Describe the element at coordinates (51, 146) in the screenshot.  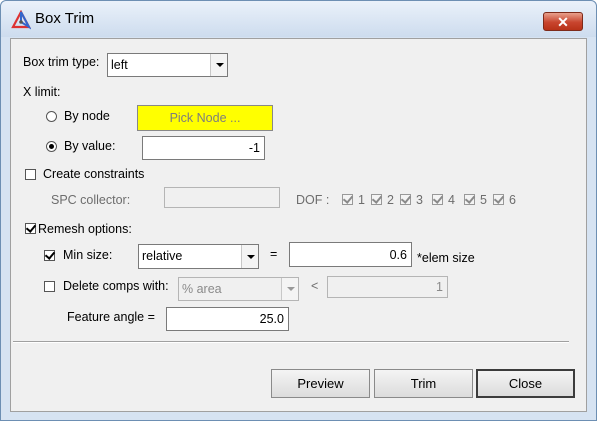
I see `by-value-radio` at that location.